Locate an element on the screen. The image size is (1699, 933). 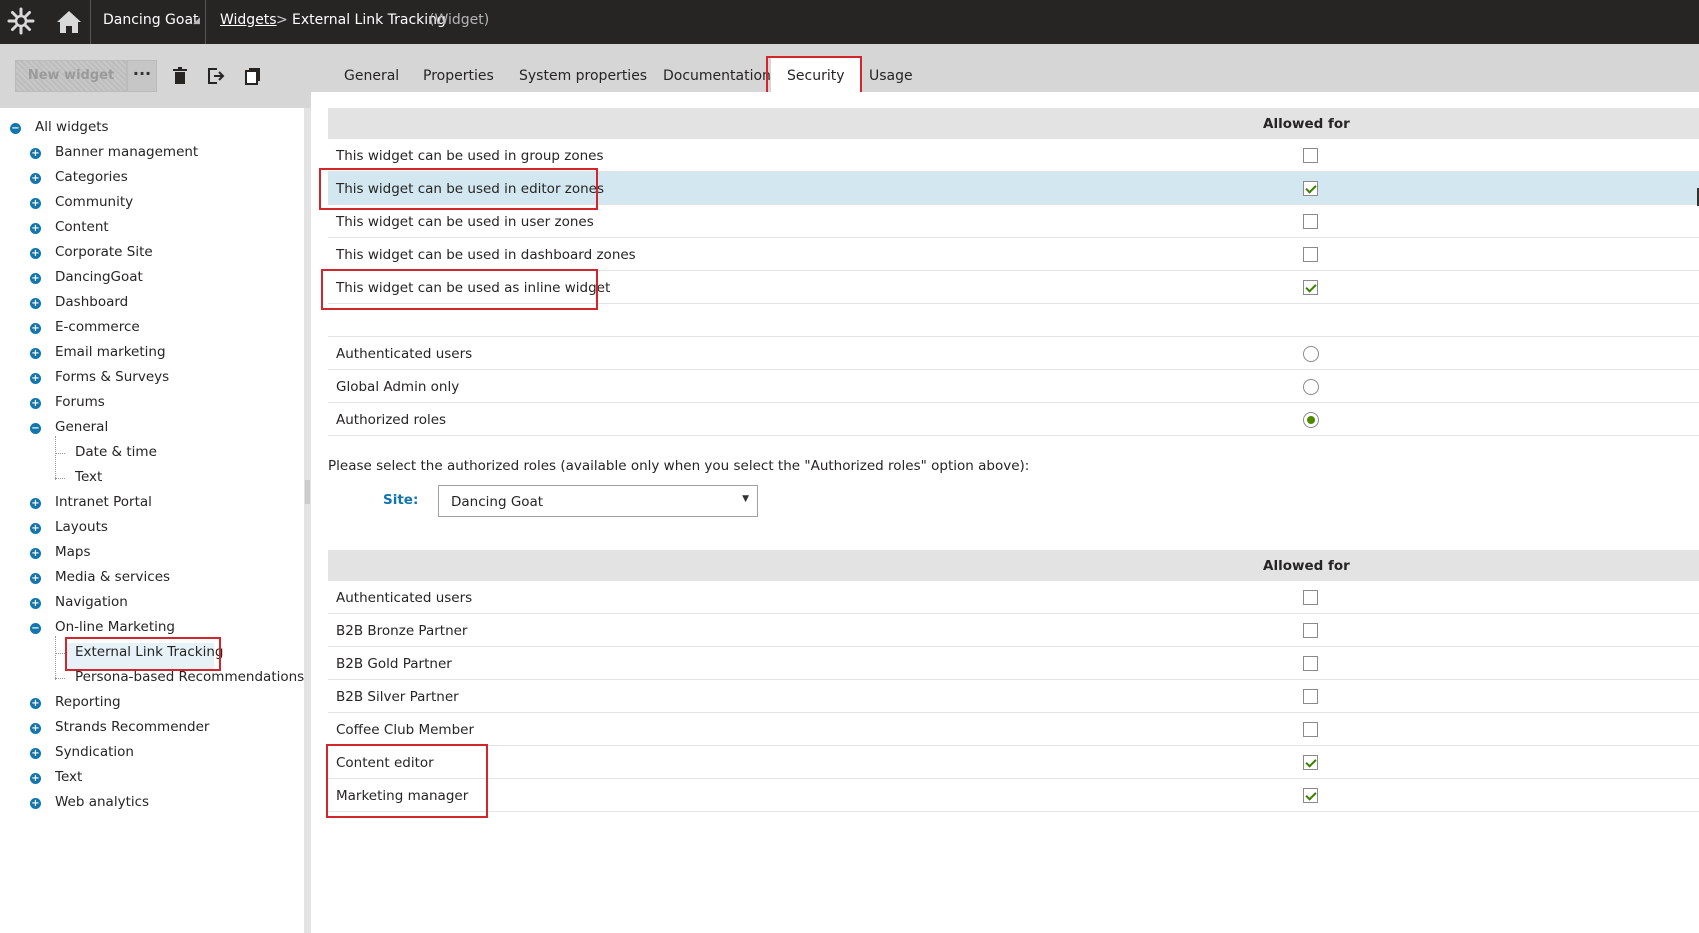
editor-zones-highlight is located at coordinates (458, 189).